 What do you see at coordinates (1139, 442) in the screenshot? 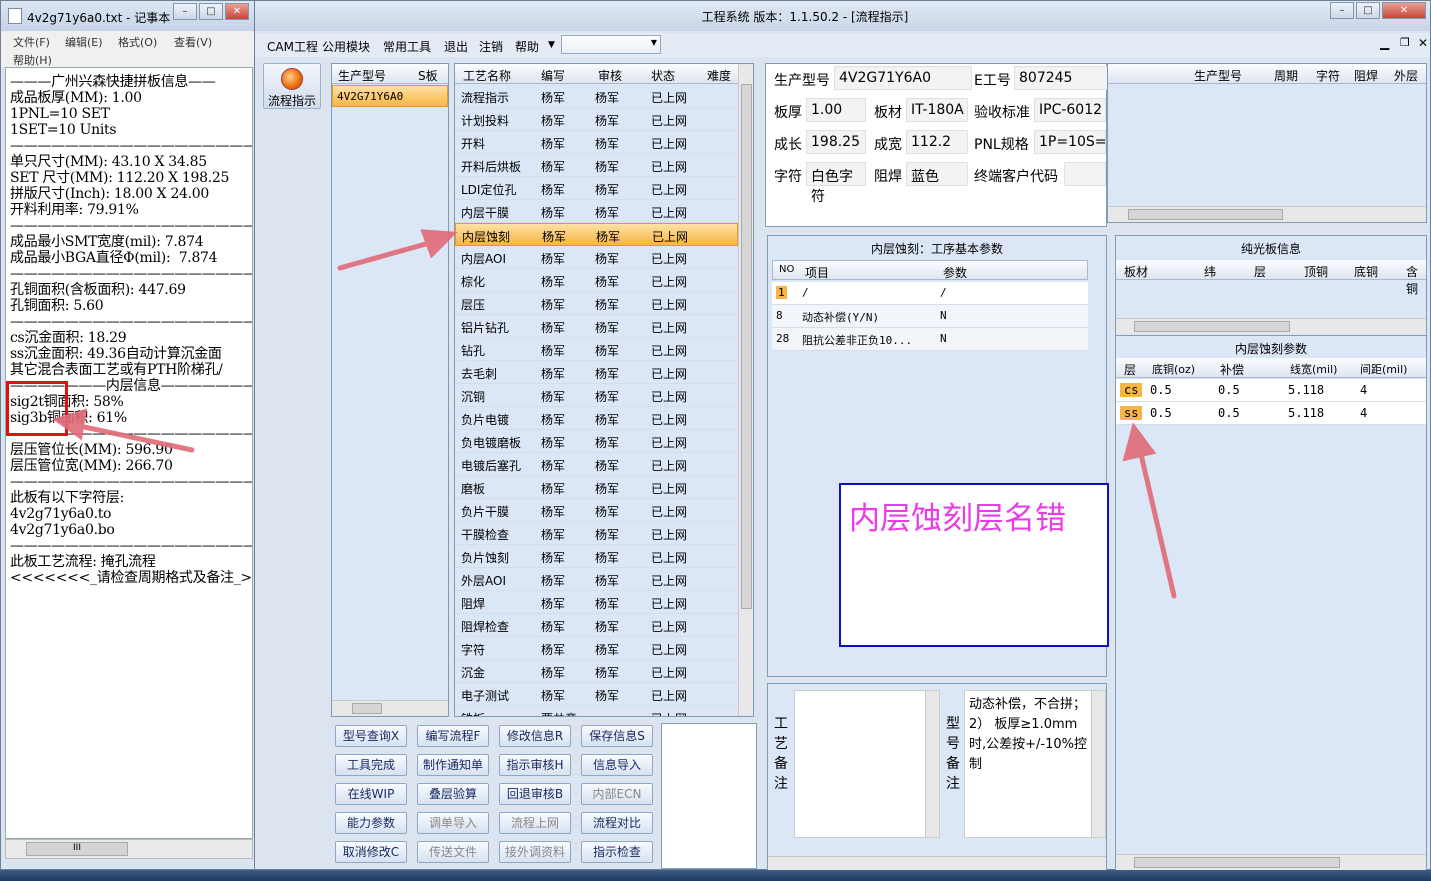
I see `arrow-head-etch` at bounding box center [1139, 442].